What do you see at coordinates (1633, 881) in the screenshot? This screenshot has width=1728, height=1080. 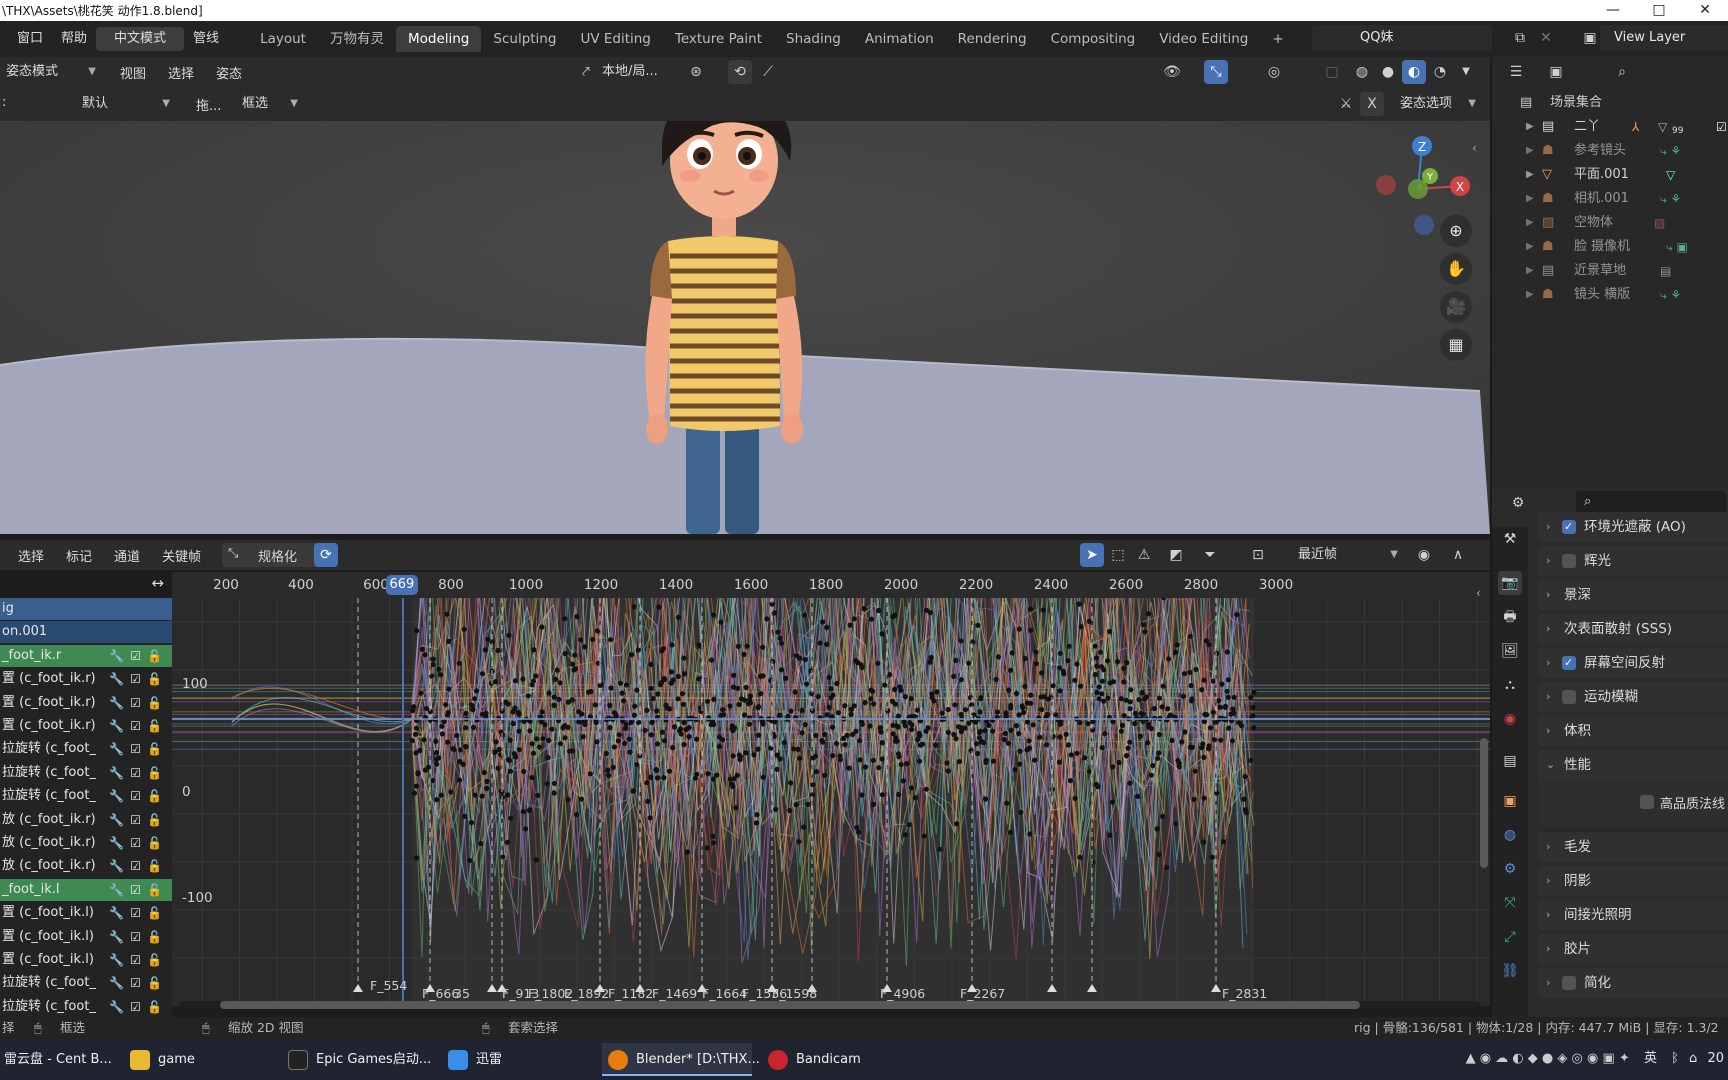 I see `panel-shadows: › 阴影` at bounding box center [1633, 881].